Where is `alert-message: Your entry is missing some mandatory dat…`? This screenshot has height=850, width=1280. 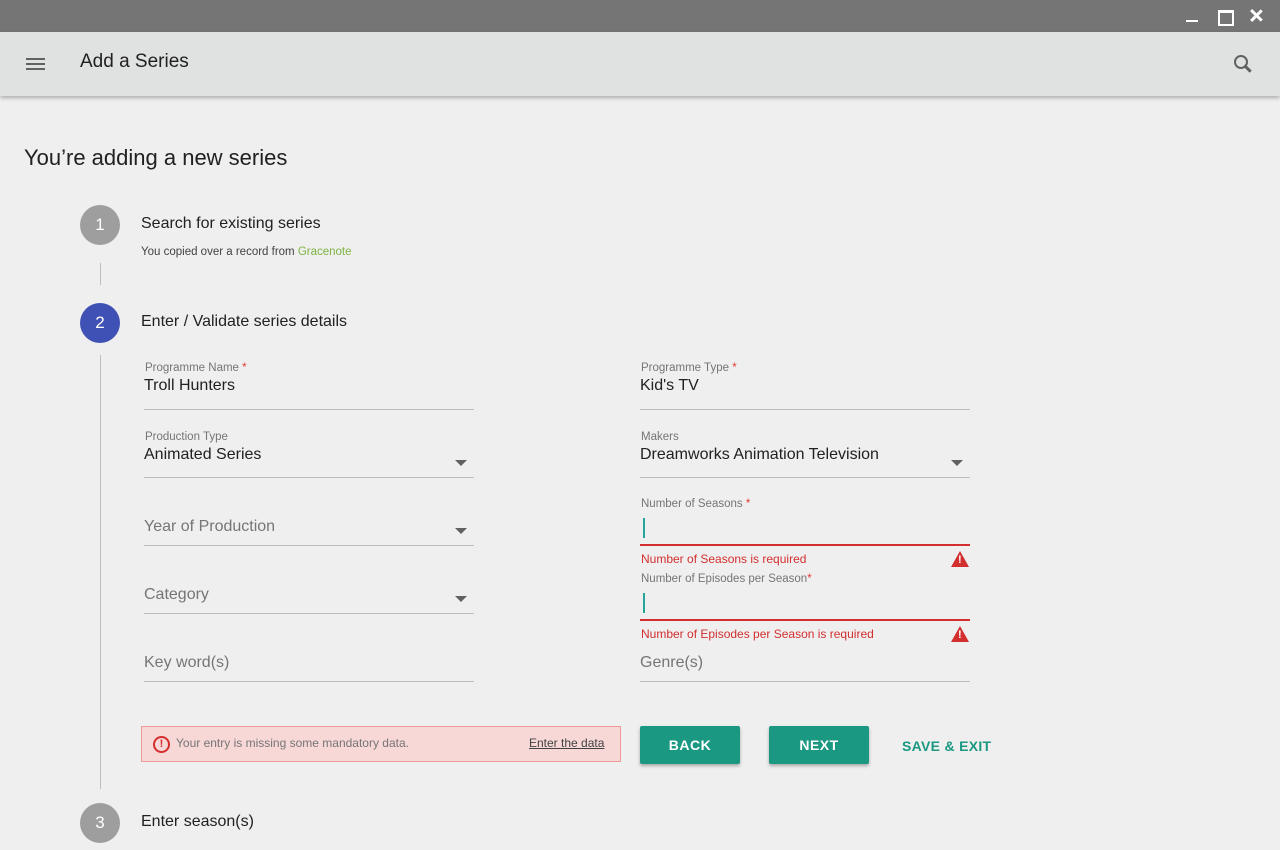
alert-message: Your entry is missing some mandatory dat… is located at coordinates (292, 743).